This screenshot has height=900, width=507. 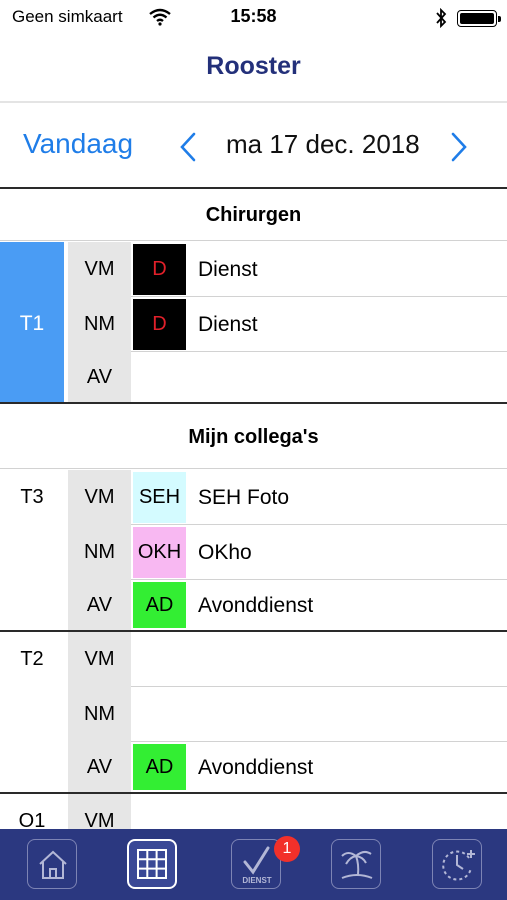 I want to click on section-header-colleagues: Mijn collega's, so click(x=253, y=437).